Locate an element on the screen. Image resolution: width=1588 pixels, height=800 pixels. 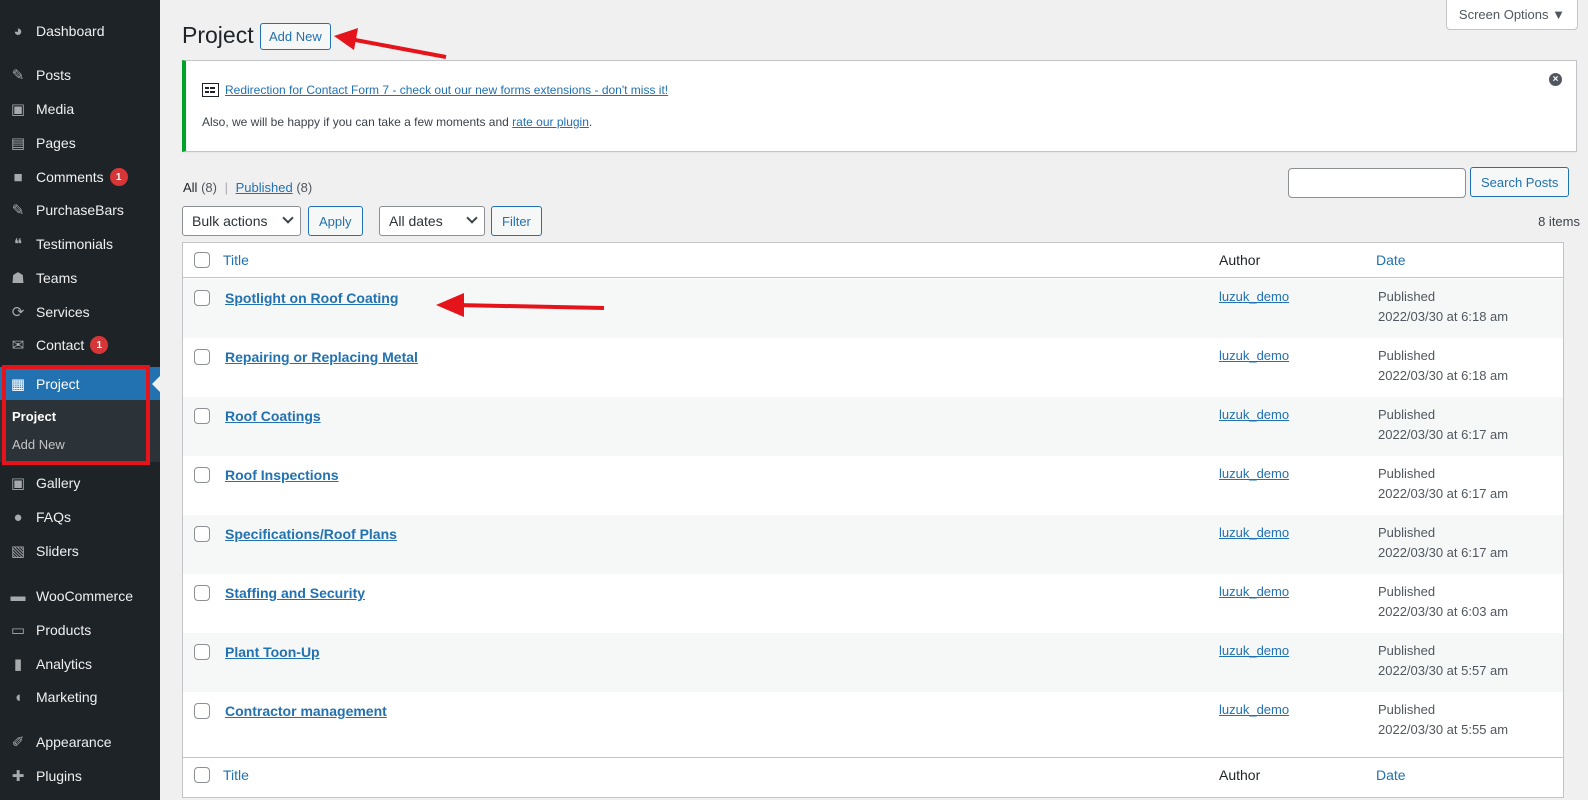
submenu-item-add-new: Add New is located at coordinates (38, 444).